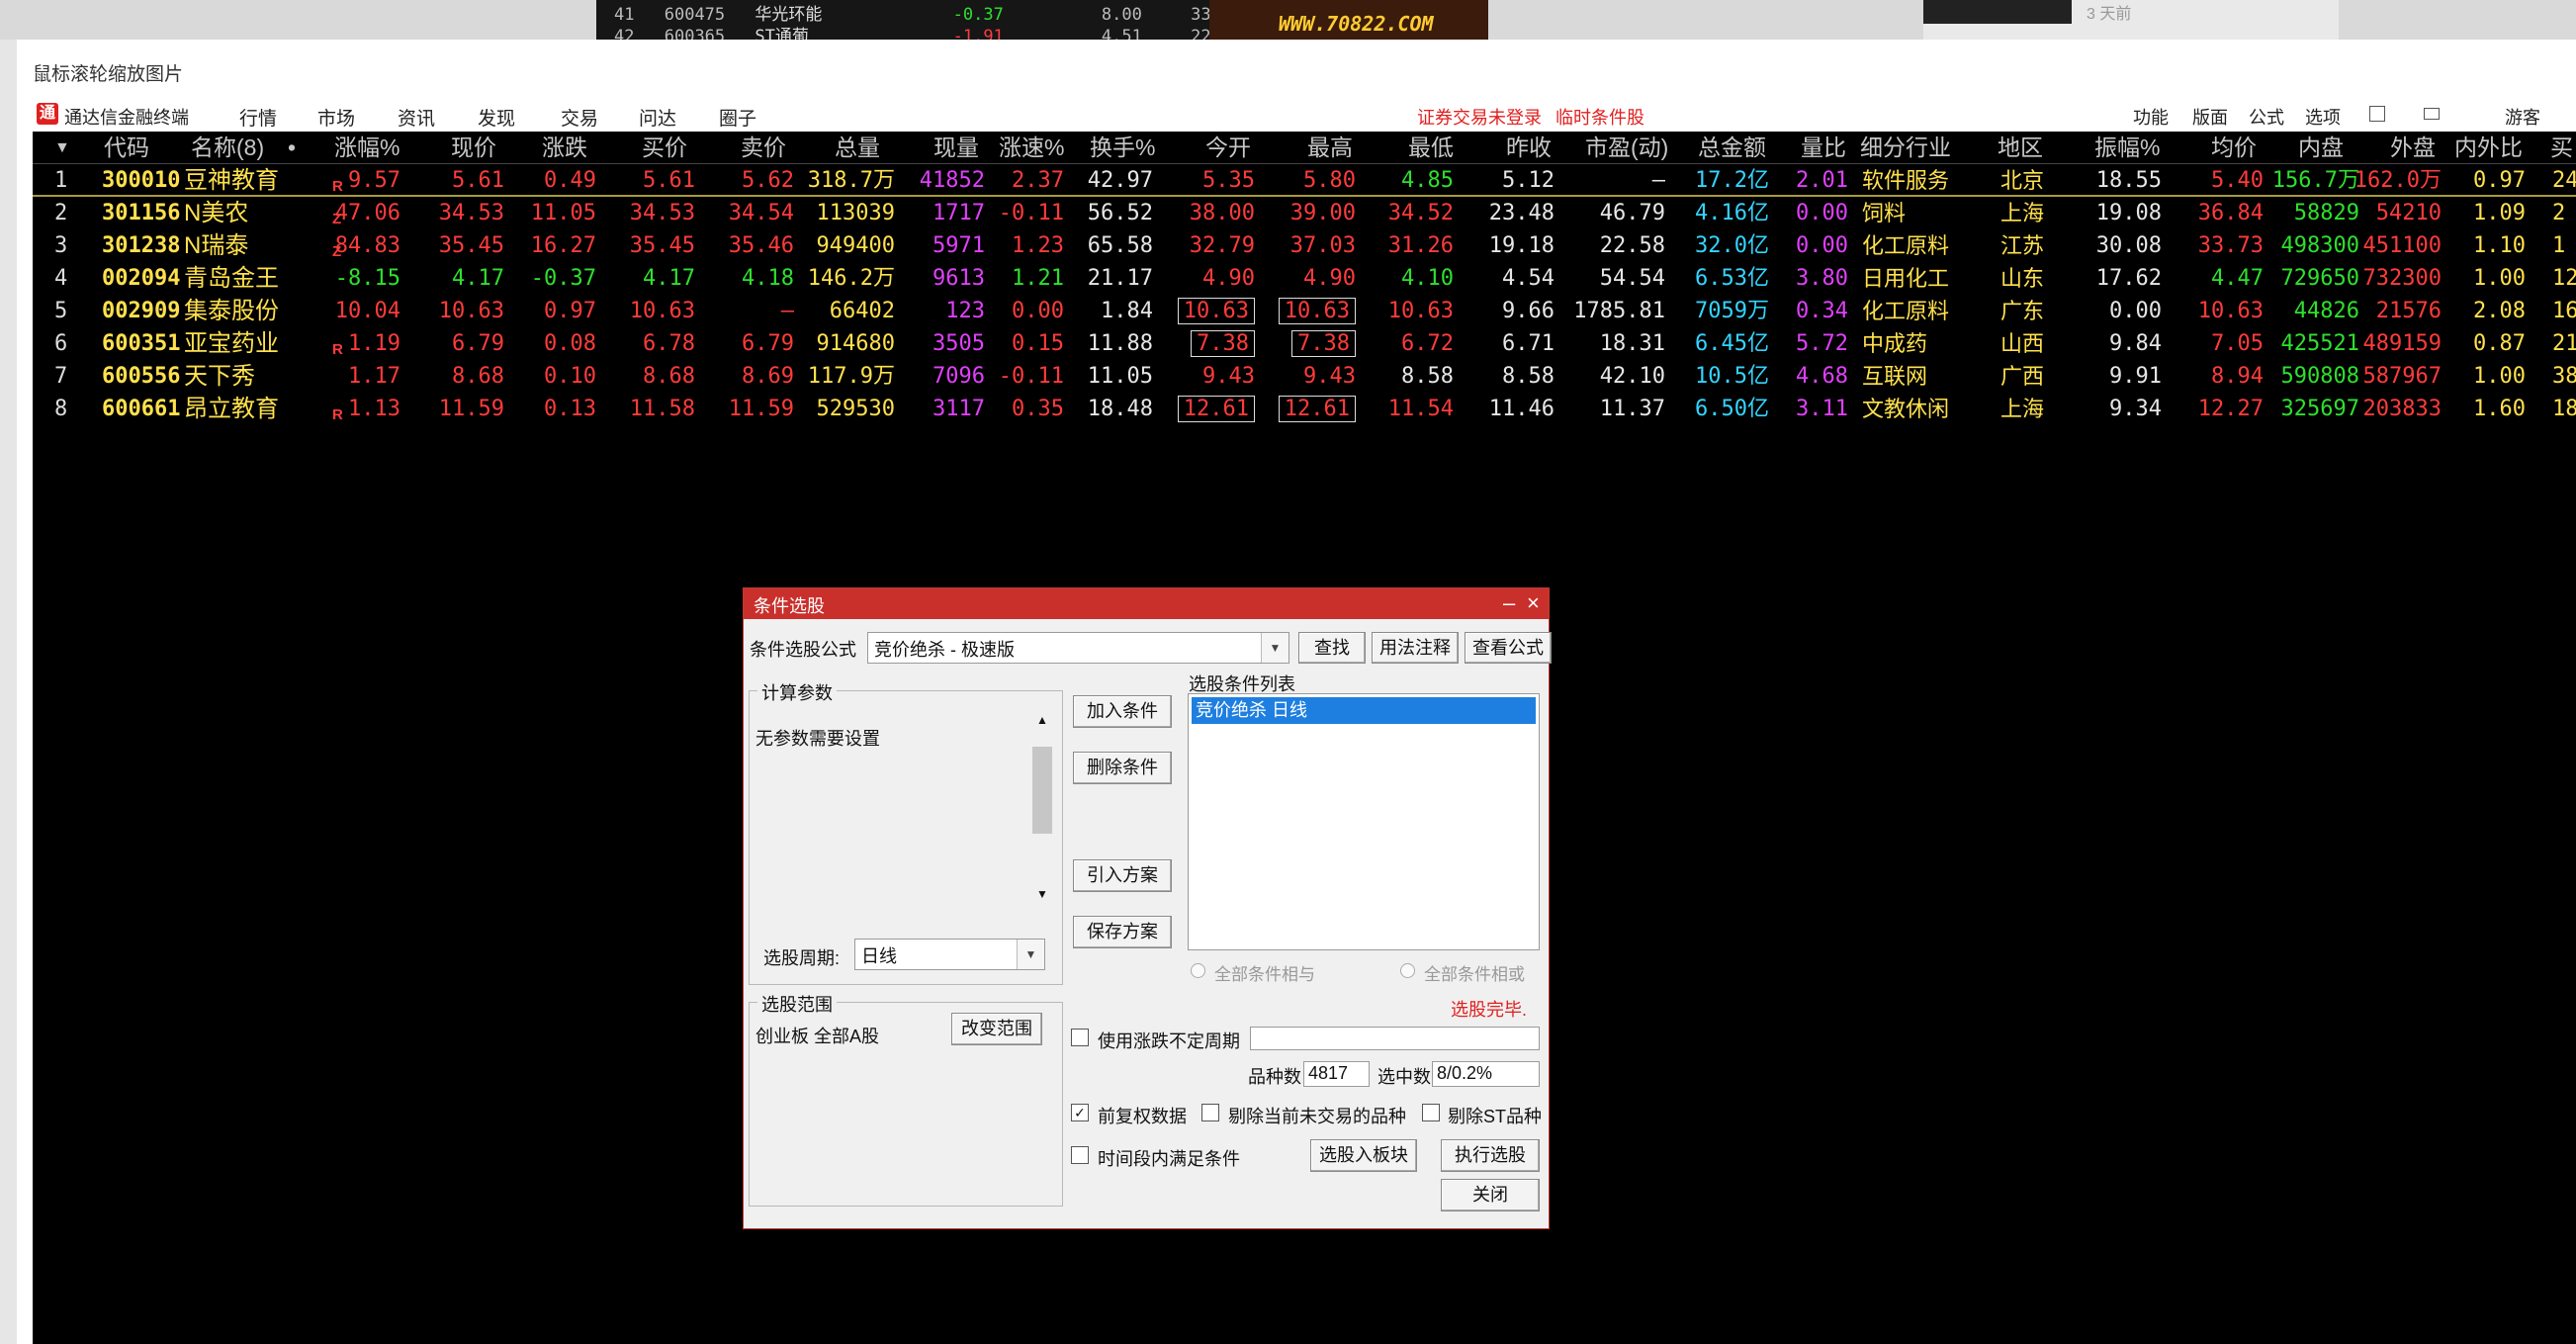 Image resolution: width=2576 pixels, height=1344 pixels. What do you see at coordinates (624, 33) in the screenshot?
I see `thumb-cell: 42` at bounding box center [624, 33].